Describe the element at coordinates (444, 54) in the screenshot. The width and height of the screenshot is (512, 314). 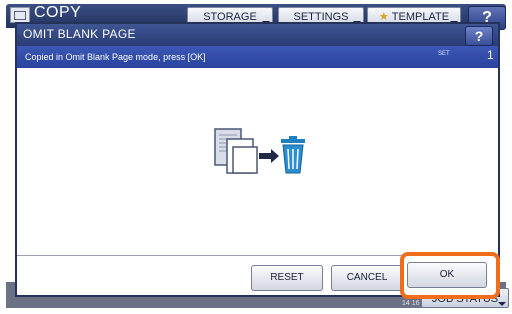
I see `set-label: SET` at that location.